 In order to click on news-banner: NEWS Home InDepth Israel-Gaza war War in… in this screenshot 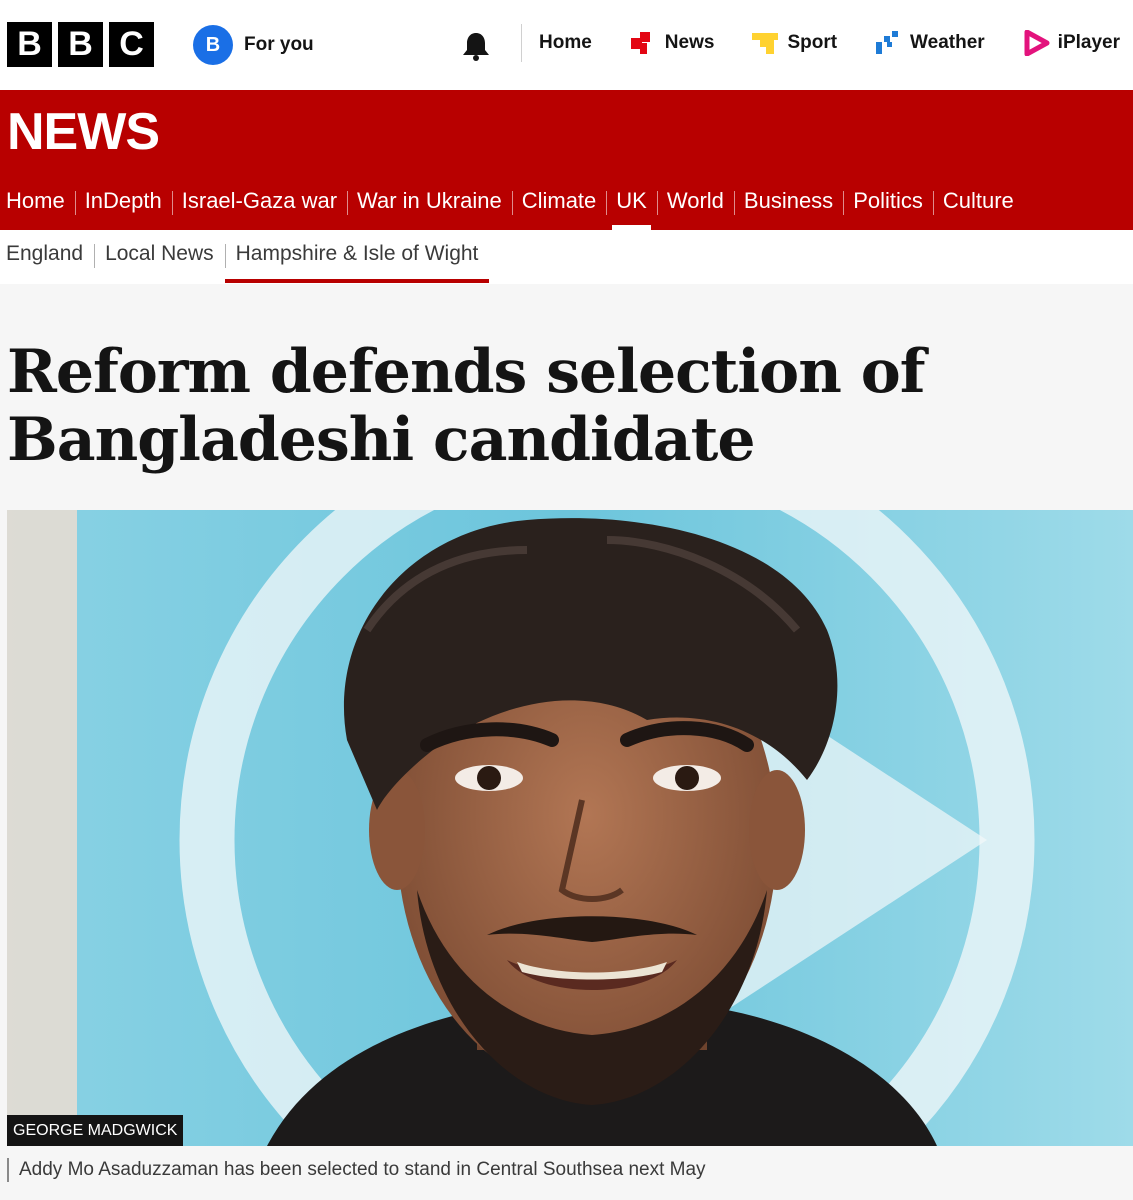, I will do `click(566, 160)`.